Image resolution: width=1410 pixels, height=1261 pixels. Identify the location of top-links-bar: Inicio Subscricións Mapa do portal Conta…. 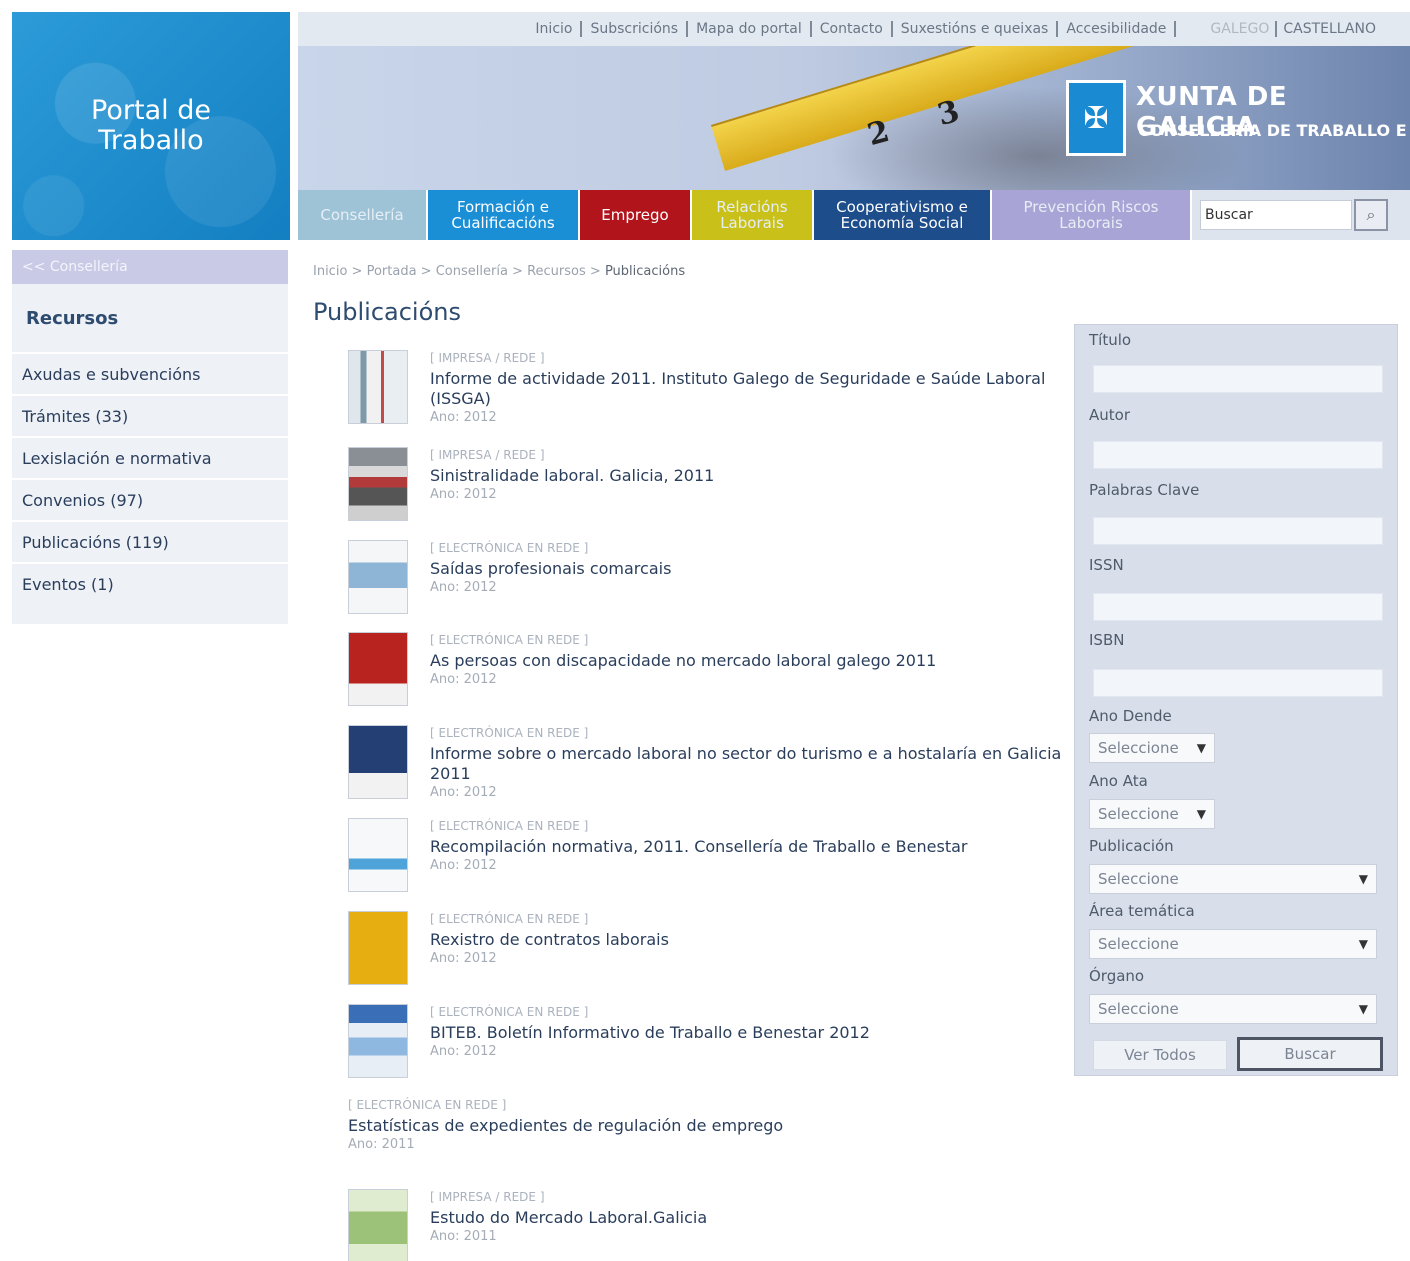
(854, 29).